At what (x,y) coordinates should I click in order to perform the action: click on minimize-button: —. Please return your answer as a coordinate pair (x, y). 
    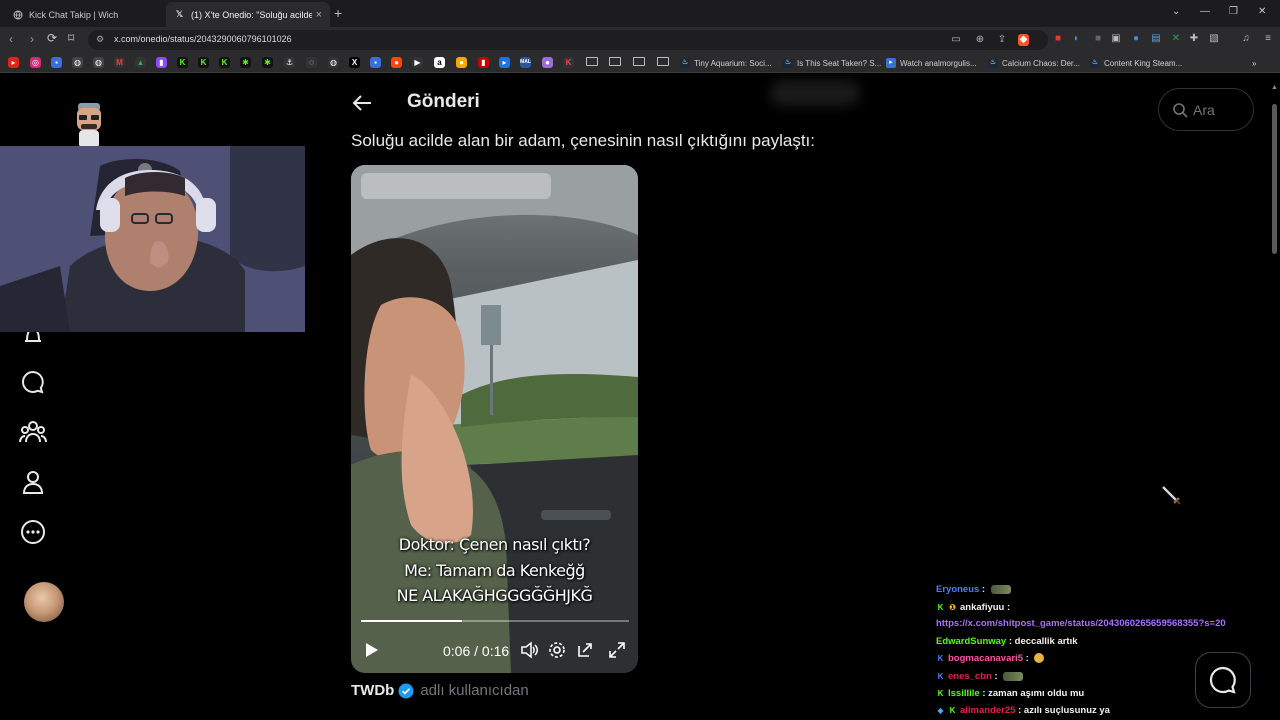
    Looking at the image, I should click on (1205, 11).